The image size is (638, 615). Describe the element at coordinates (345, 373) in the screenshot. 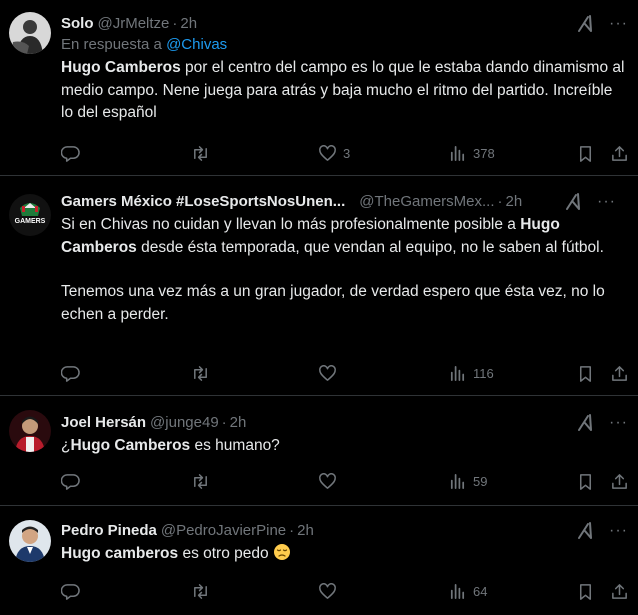

I see `action-bar: 116` at that location.